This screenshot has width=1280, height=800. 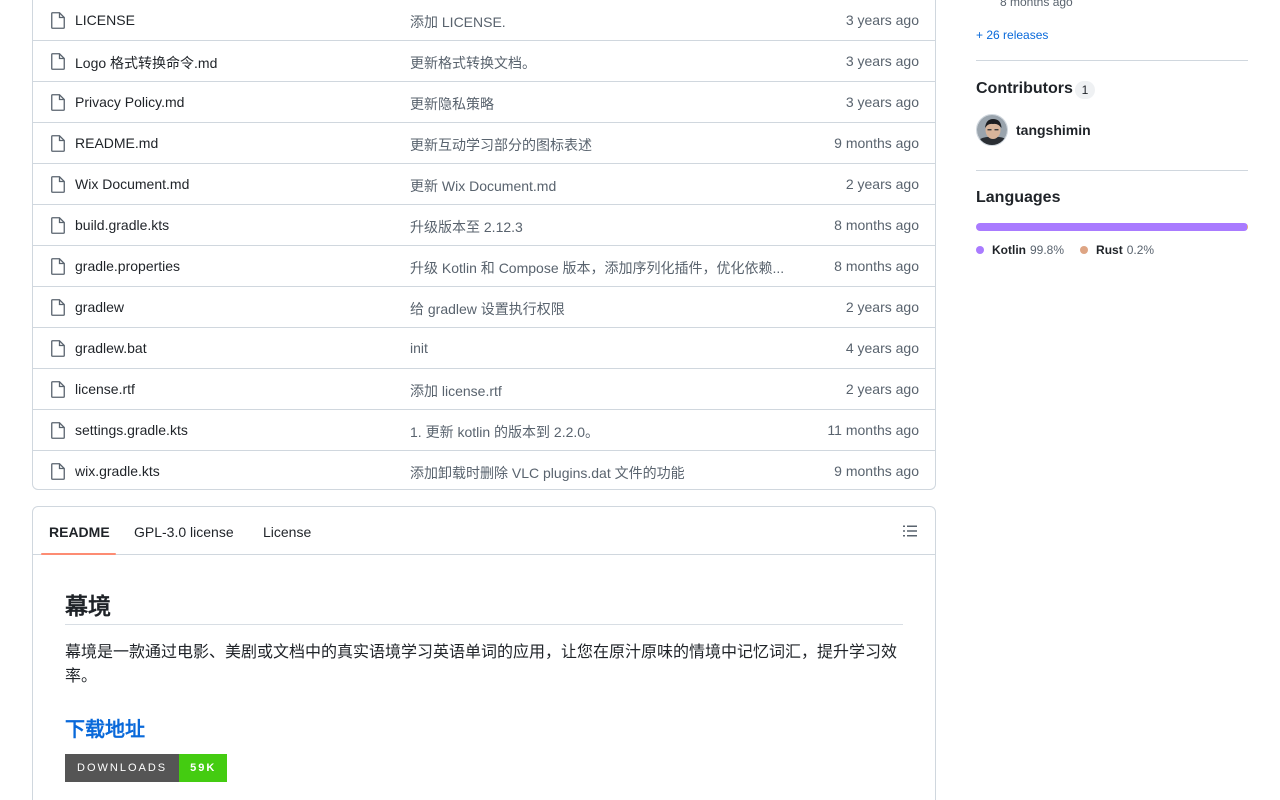 What do you see at coordinates (882, 348) in the screenshot?
I see `commit-date: 4 years ago` at bounding box center [882, 348].